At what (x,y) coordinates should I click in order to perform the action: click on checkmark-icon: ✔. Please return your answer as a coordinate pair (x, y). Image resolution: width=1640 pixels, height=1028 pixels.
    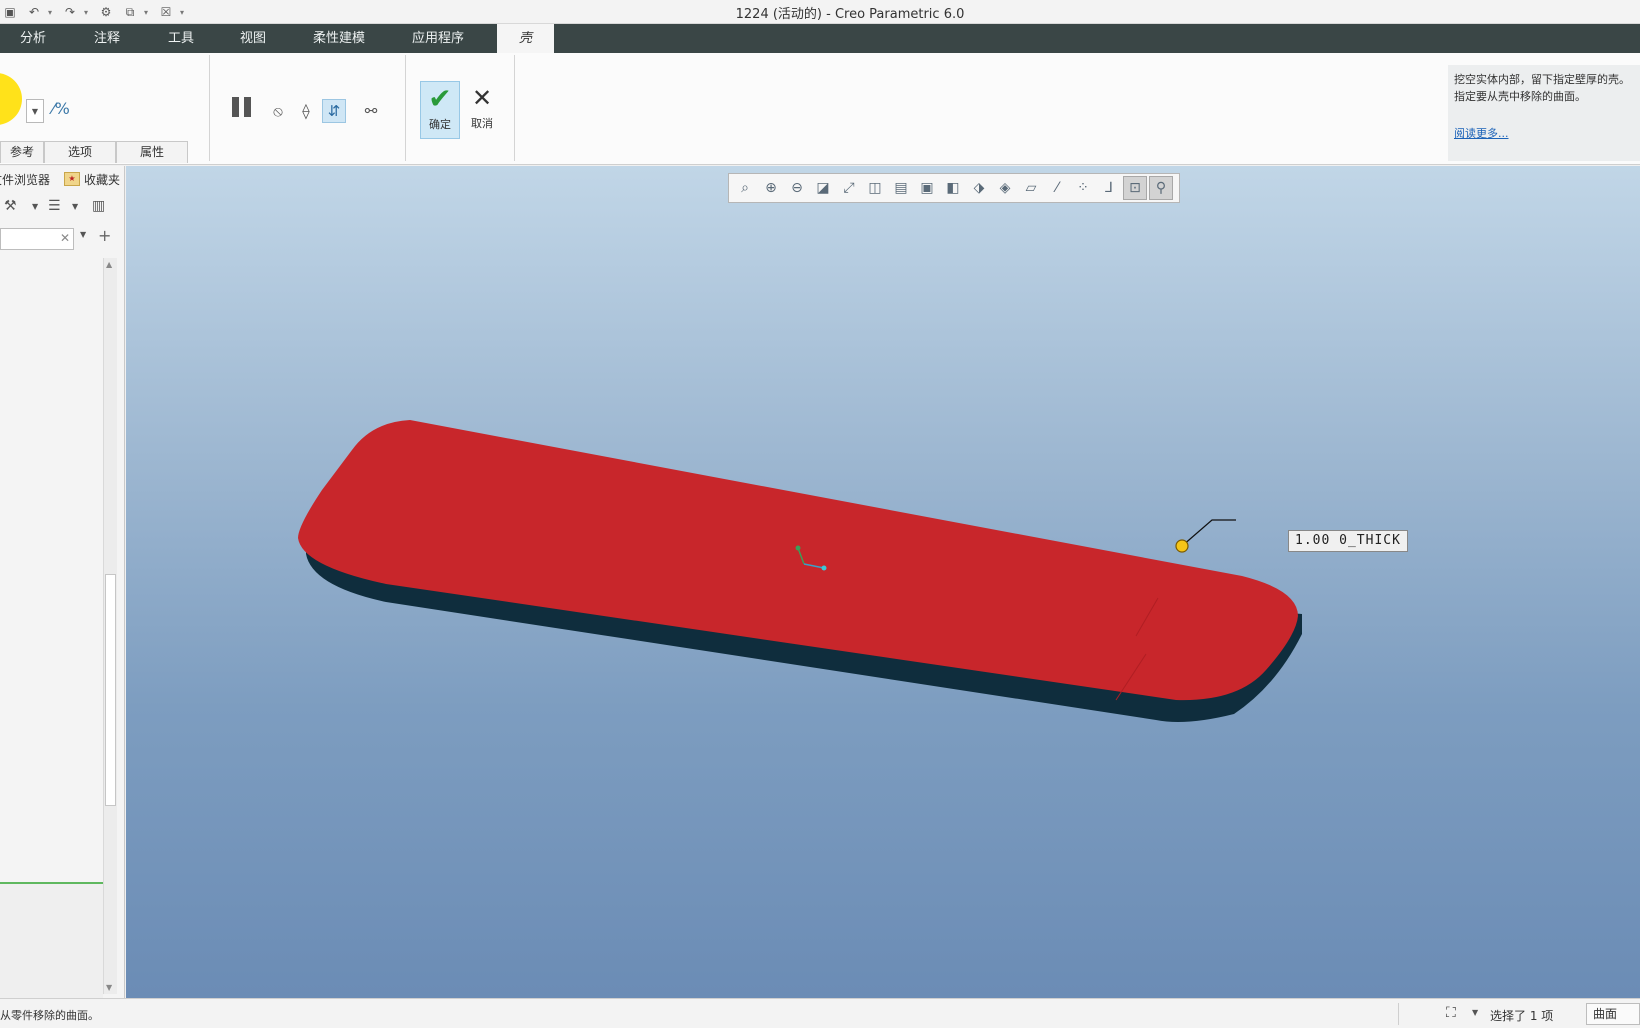
    Looking at the image, I should click on (440, 98).